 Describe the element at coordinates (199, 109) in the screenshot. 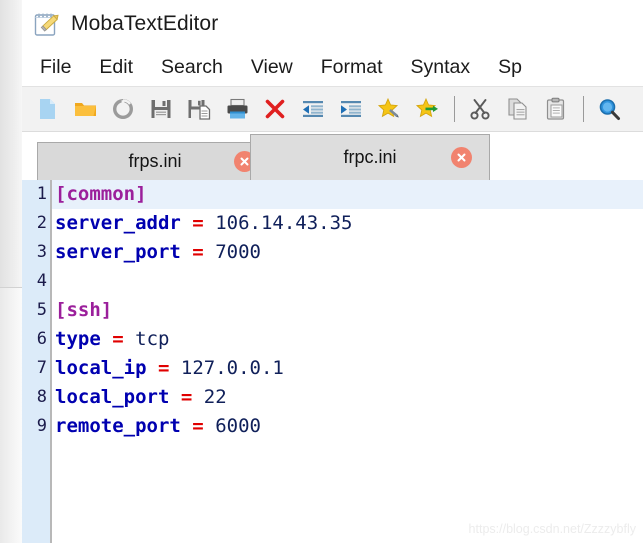

I see `save-as-icon` at that location.